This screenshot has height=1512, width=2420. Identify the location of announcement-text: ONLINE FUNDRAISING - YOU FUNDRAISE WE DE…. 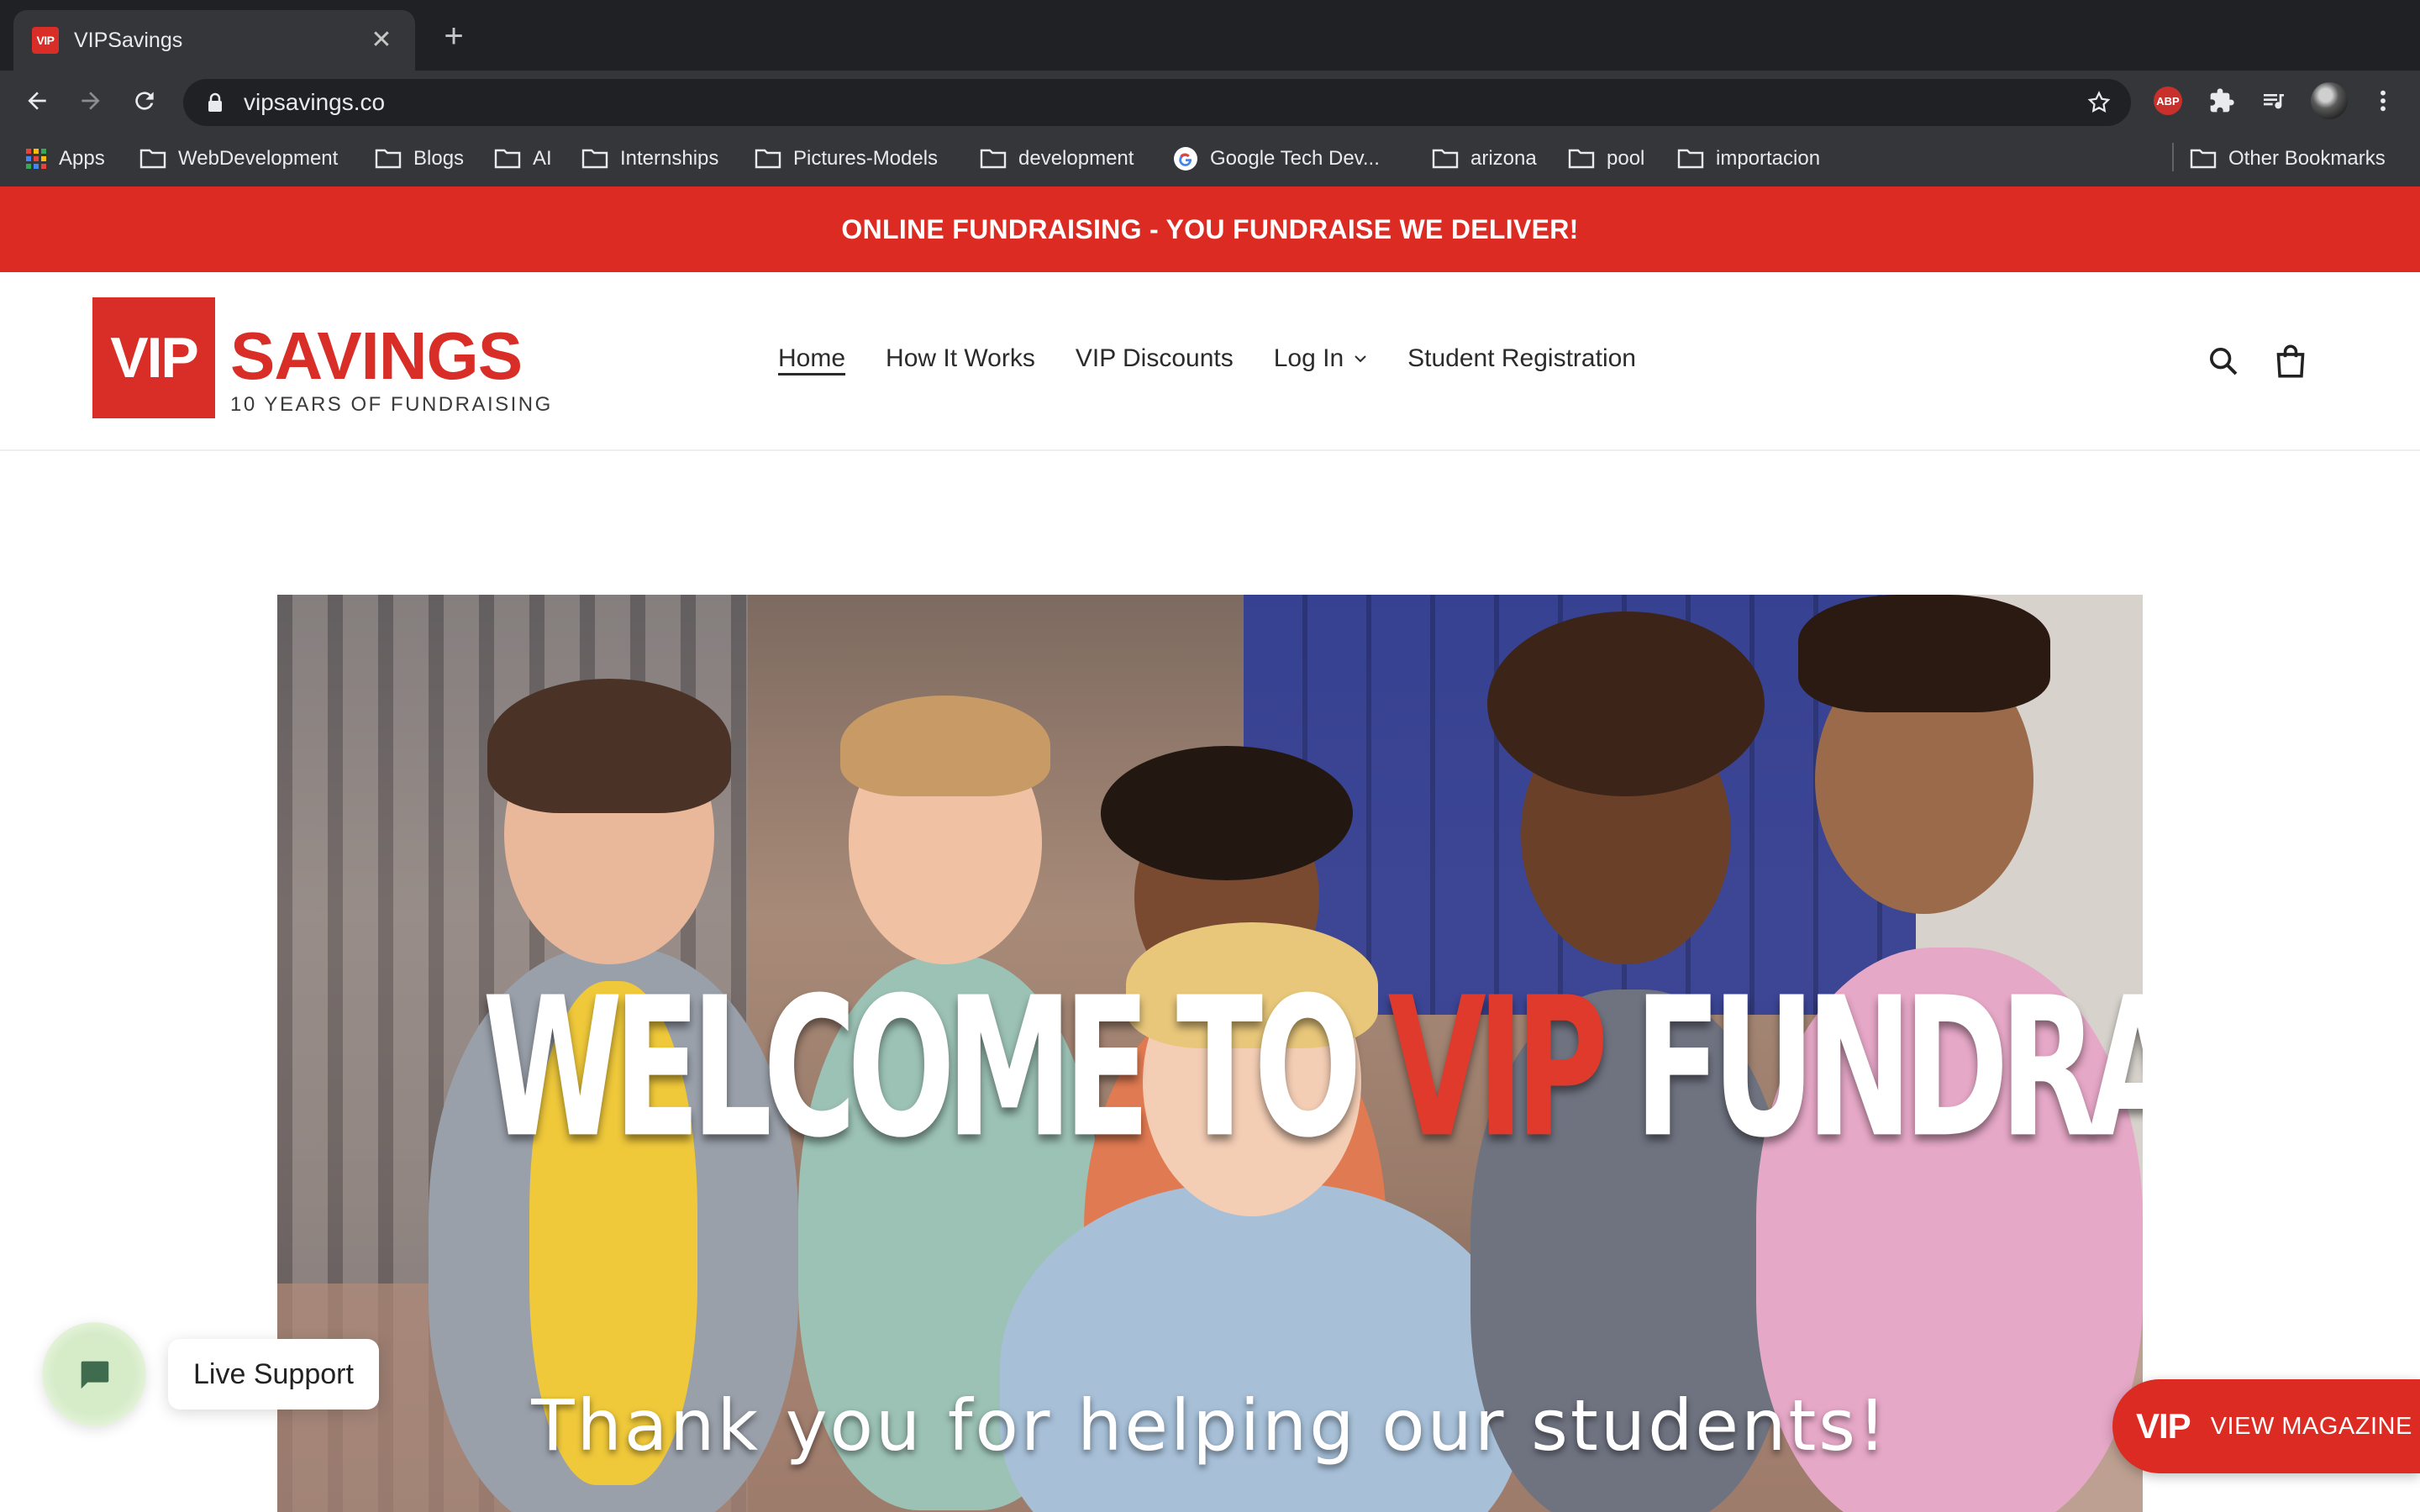
(1210, 228).